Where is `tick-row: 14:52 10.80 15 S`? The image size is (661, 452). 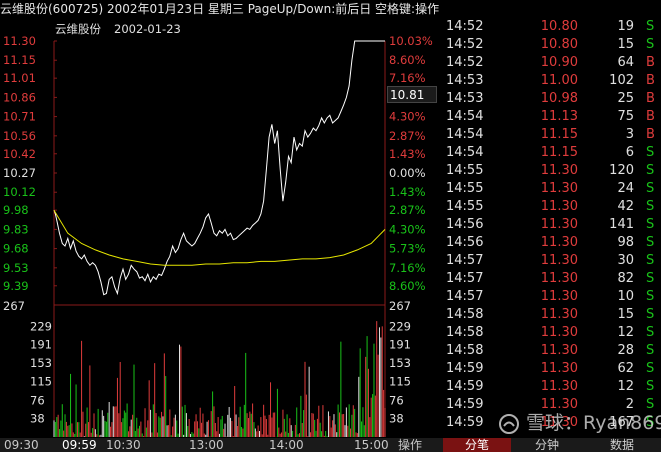
tick-row: 14:52 10.80 15 S is located at coordinates (550, 45).